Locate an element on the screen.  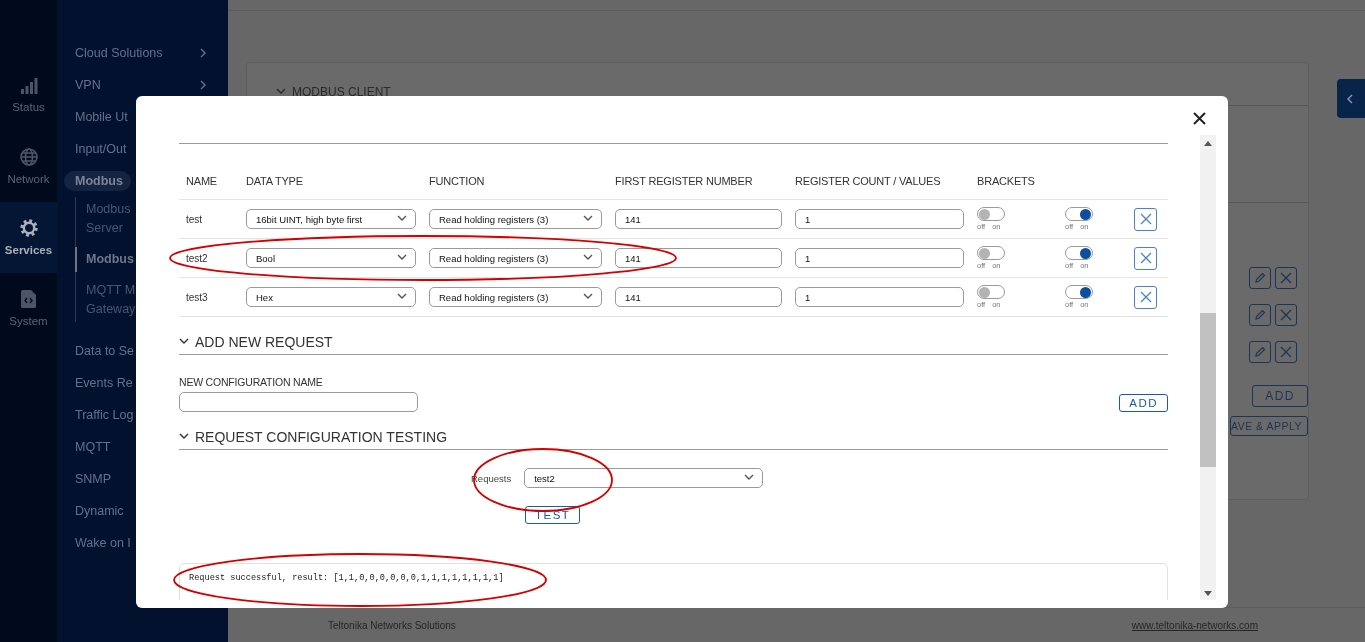
collapse-tab is located at coordinates (1351, 98).